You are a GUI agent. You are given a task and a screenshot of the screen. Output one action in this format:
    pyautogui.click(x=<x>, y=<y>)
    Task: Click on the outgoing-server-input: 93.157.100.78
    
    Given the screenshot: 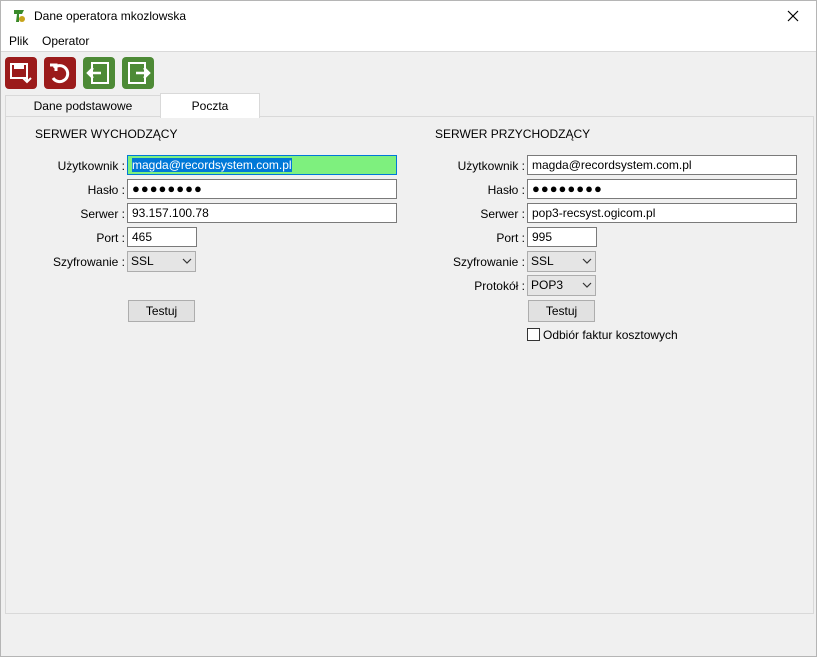 What is the action you would take?
    pyautogui.click(x=262, y=213)
    